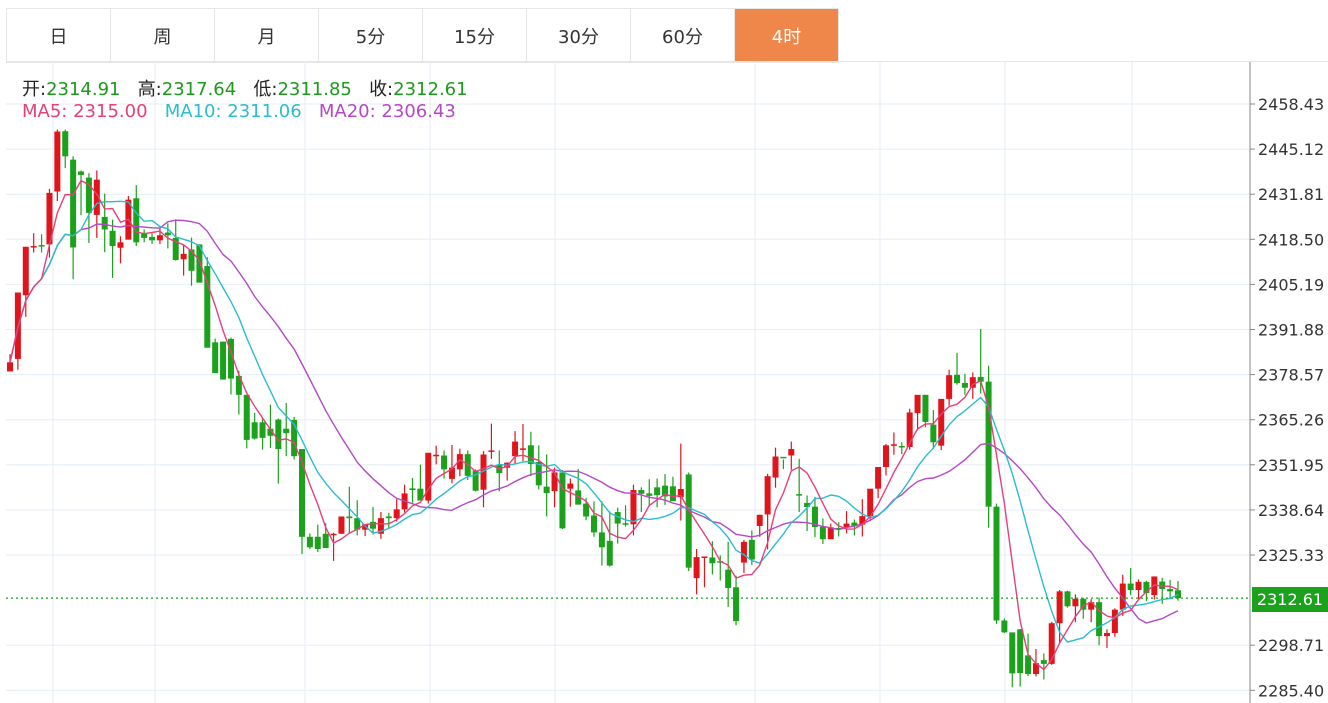 The height and width of the screenshot is (703, 1328). I want to click on y-tick-label: 2298.71, so click(1291, 645).